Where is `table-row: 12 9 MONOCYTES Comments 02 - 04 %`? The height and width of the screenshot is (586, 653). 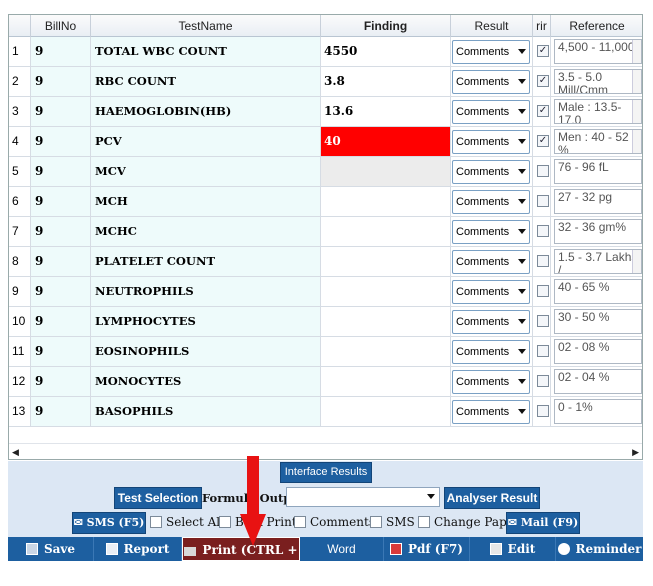 table-row: 12 9 MONOCYTES Comments 02 - 04 % is located at coordinates (325, 382).